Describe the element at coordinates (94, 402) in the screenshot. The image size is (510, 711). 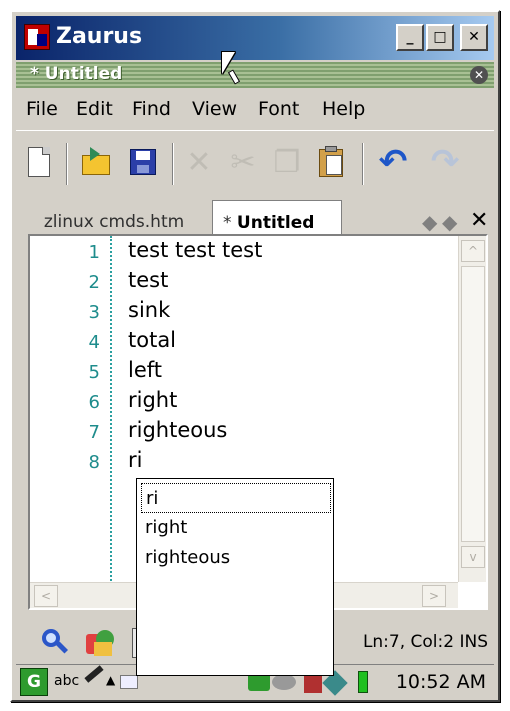
I see `line-number: 6` at that location.